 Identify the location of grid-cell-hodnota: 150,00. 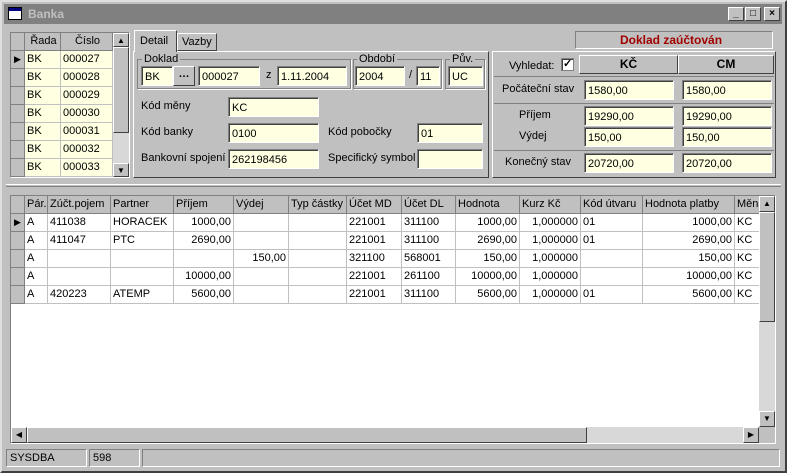
(488, 259).